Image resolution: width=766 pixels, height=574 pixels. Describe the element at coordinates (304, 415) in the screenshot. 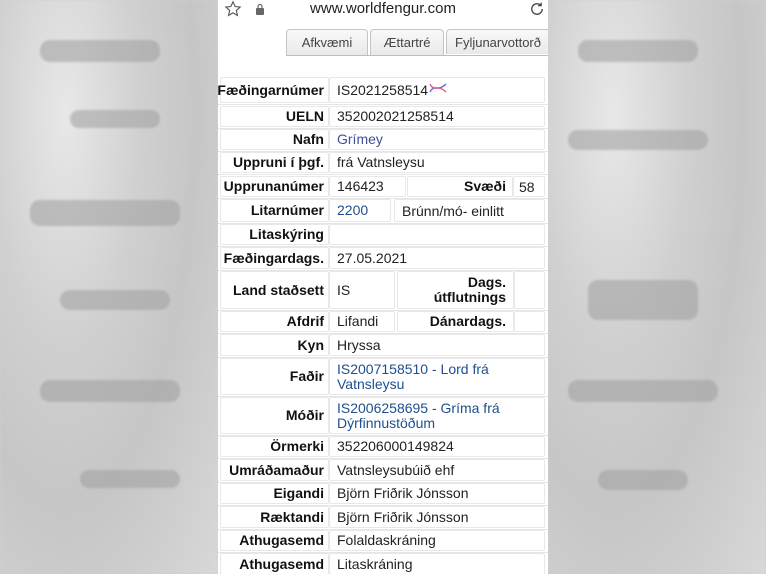

I see `label-modir: Móðir` at that location.